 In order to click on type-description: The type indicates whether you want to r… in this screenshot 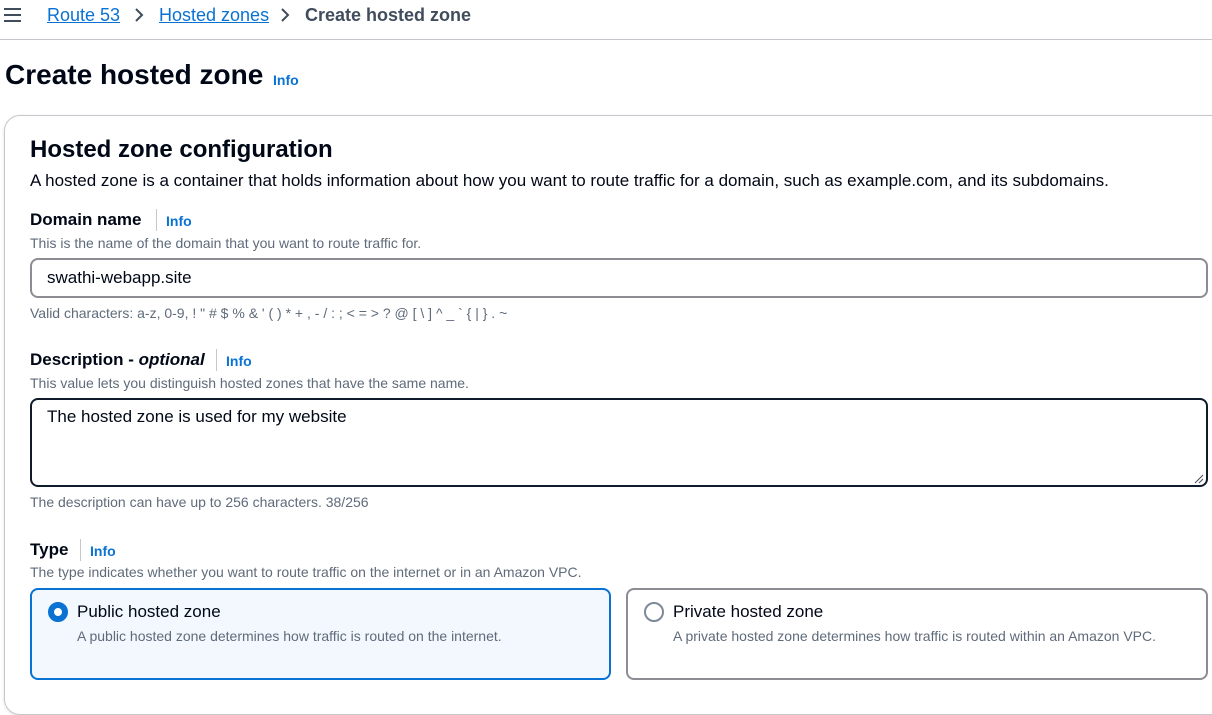, I will do `click(306, 572)`.